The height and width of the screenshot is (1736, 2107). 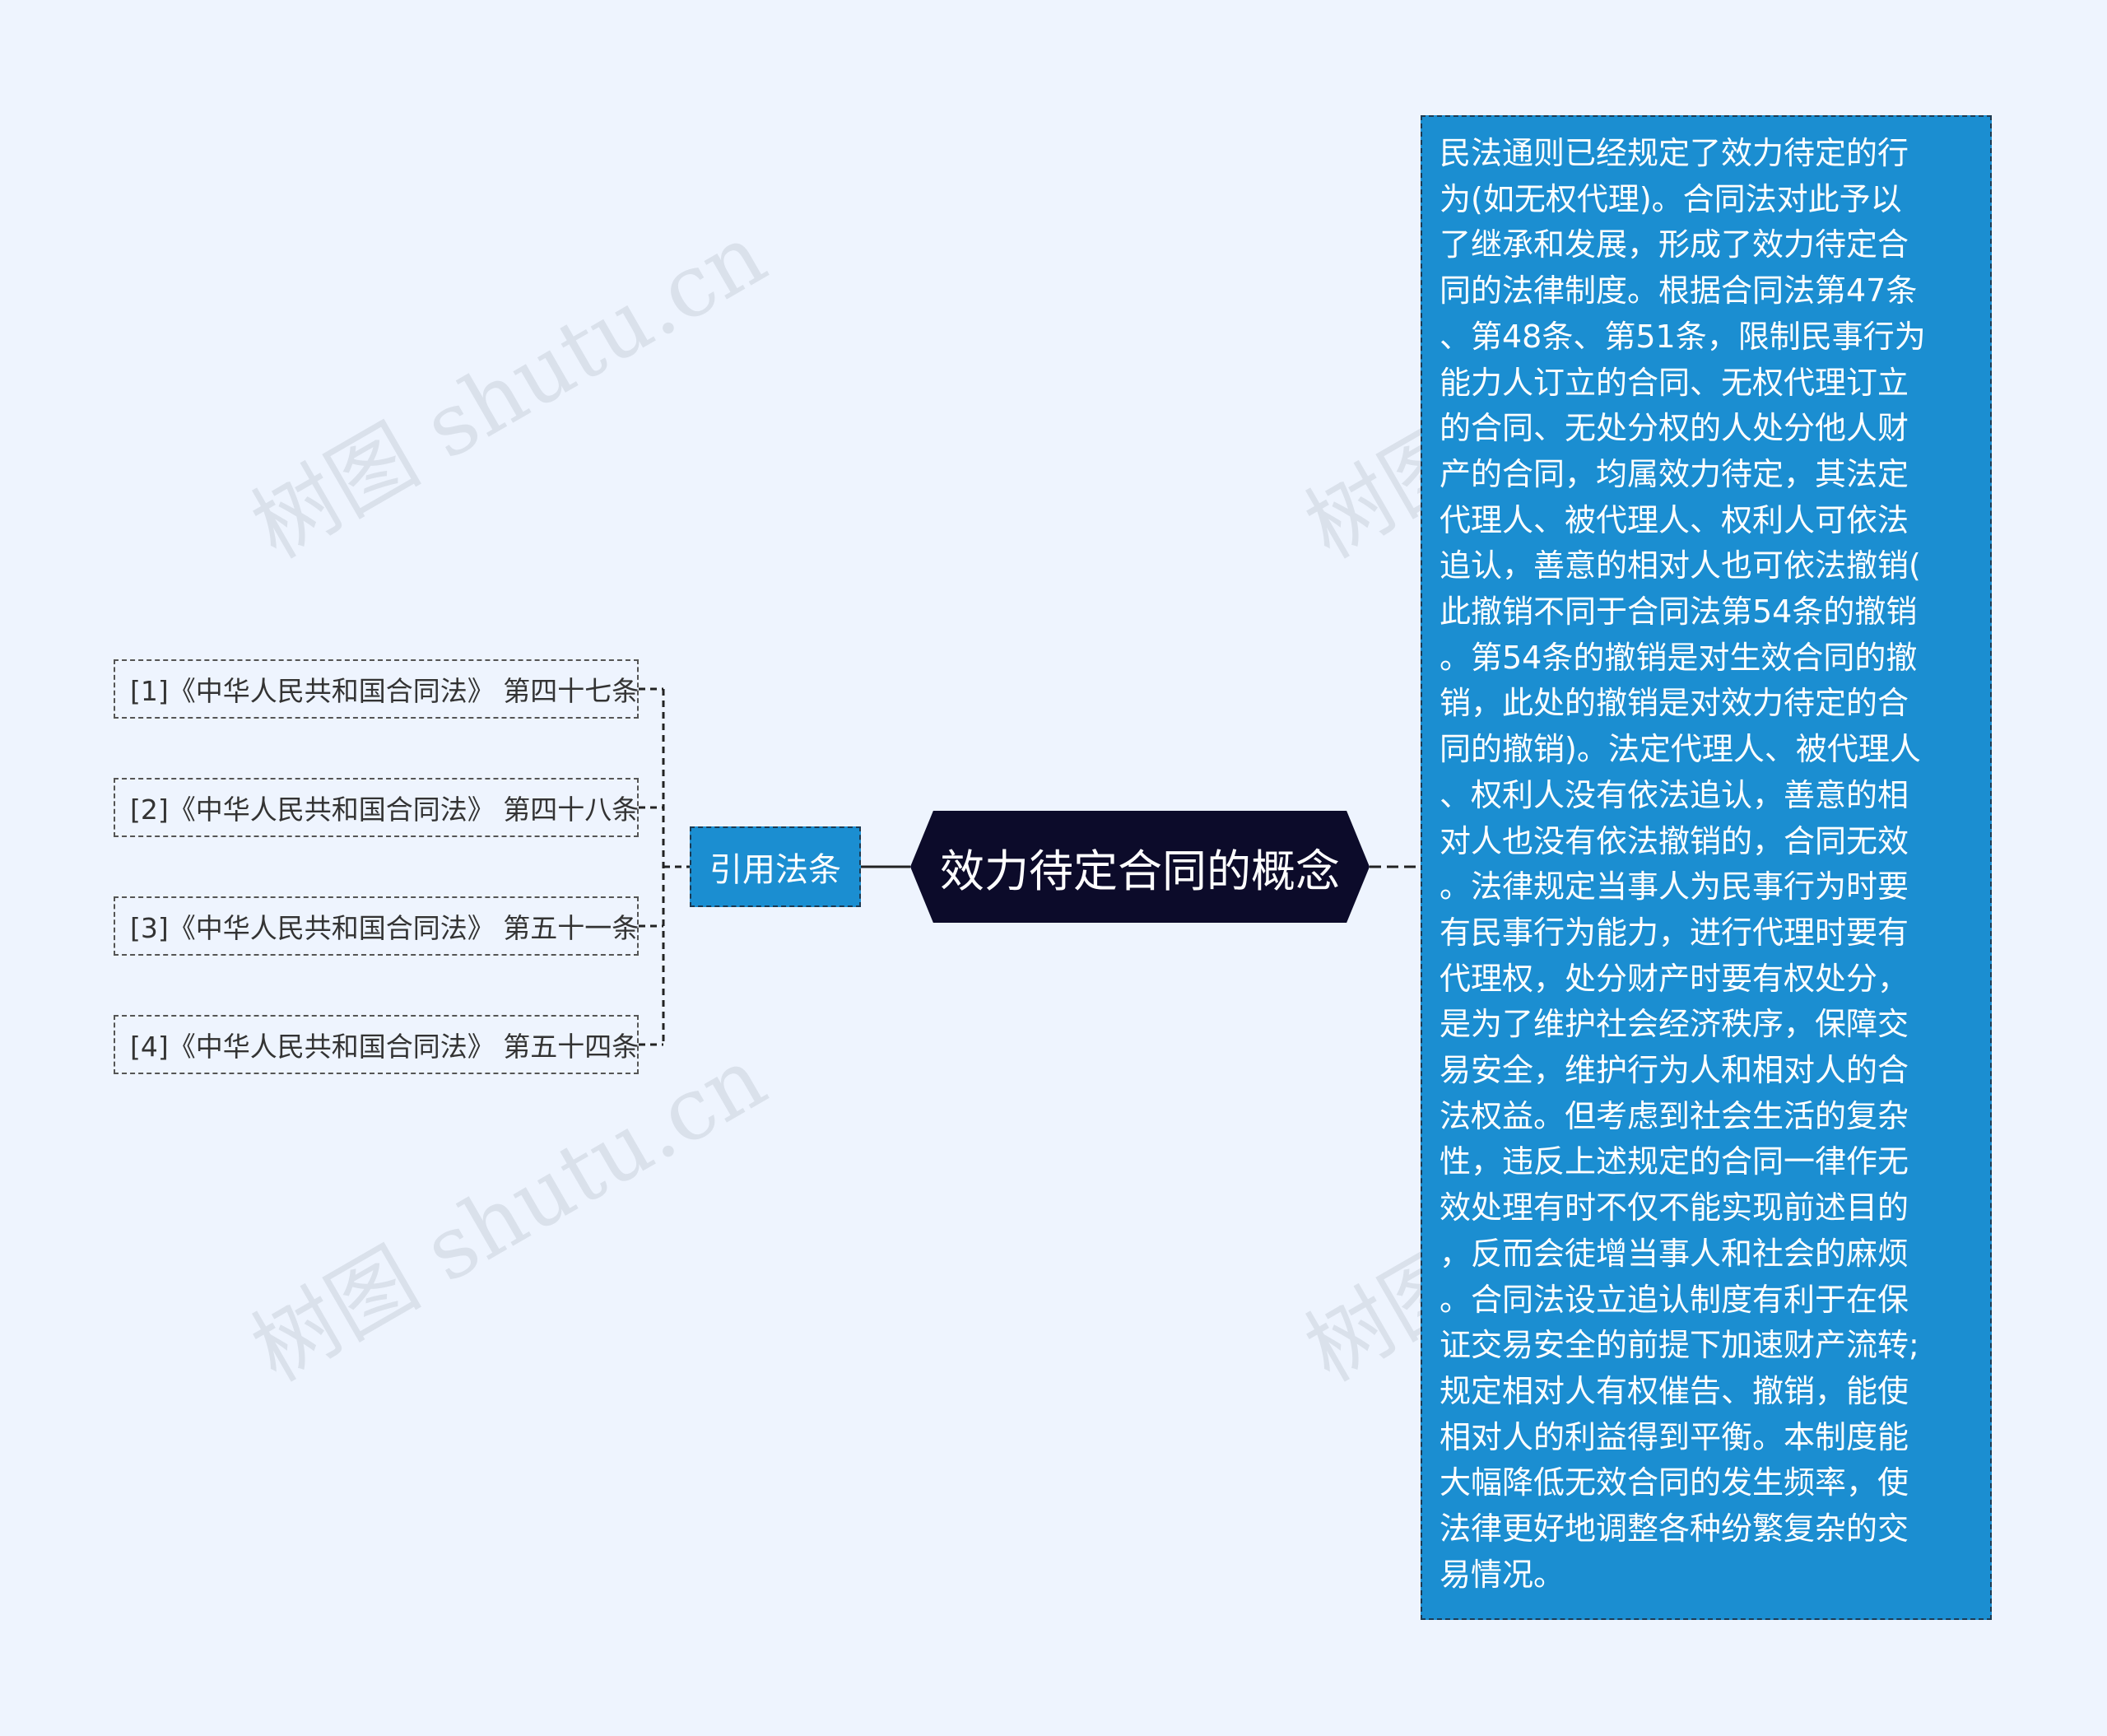 I want to click on citation-branch-node: 引用法条, so click(x=775, y=866).